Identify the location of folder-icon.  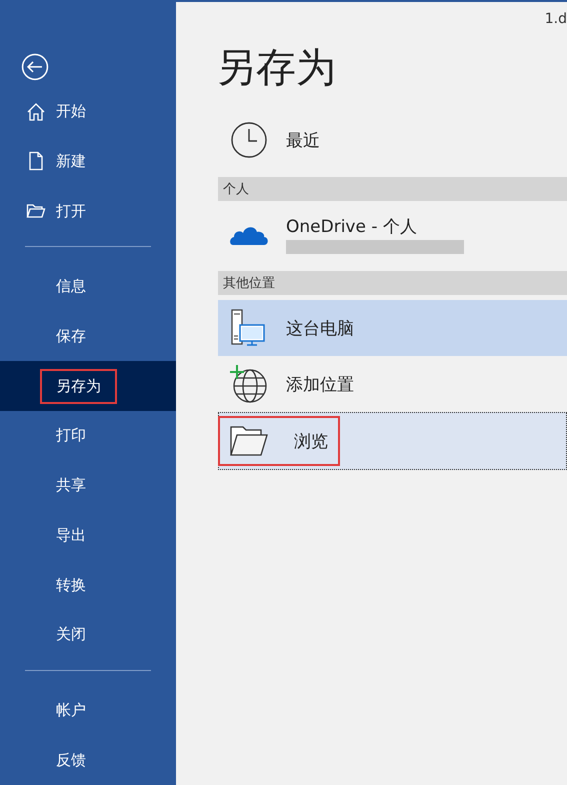
(249, 441).